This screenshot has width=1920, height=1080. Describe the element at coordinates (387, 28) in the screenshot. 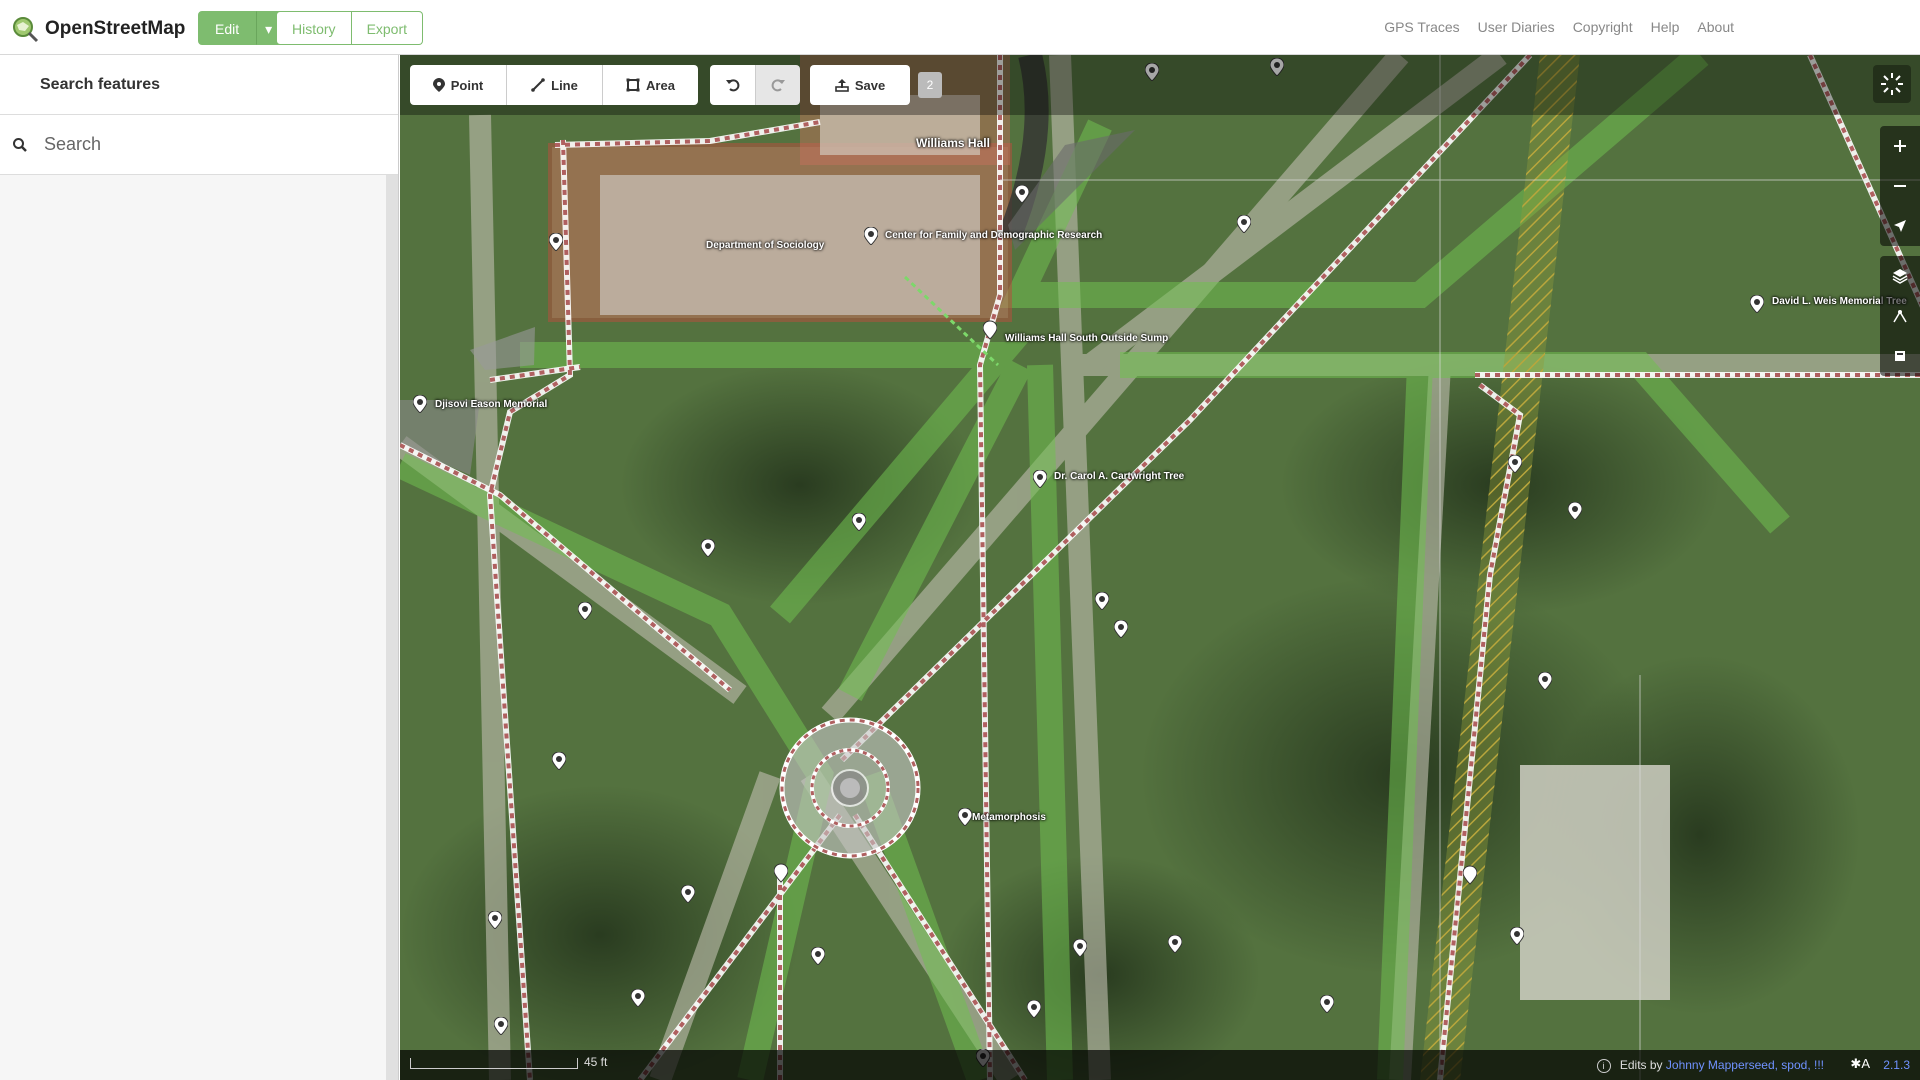

I see `export-button: Export` at that location.